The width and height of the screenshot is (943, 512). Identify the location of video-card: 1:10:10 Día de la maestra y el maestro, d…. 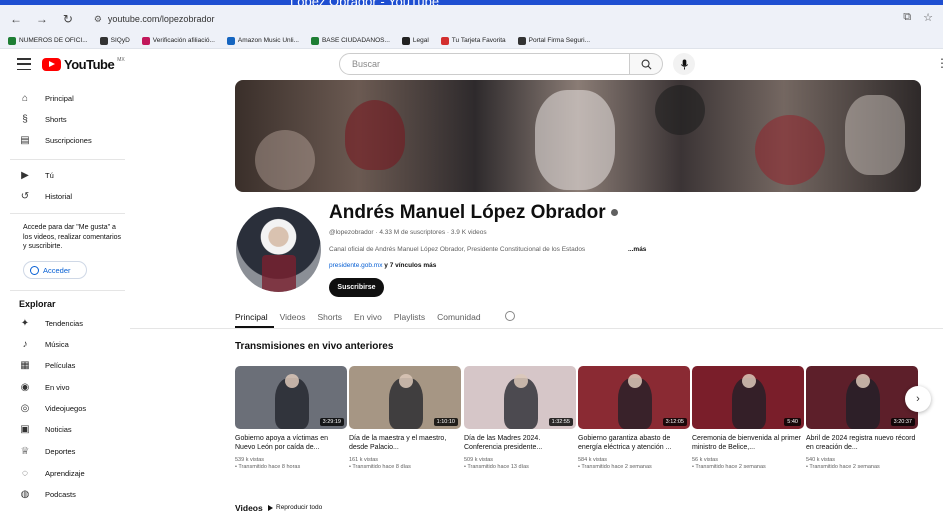
(405, 418).